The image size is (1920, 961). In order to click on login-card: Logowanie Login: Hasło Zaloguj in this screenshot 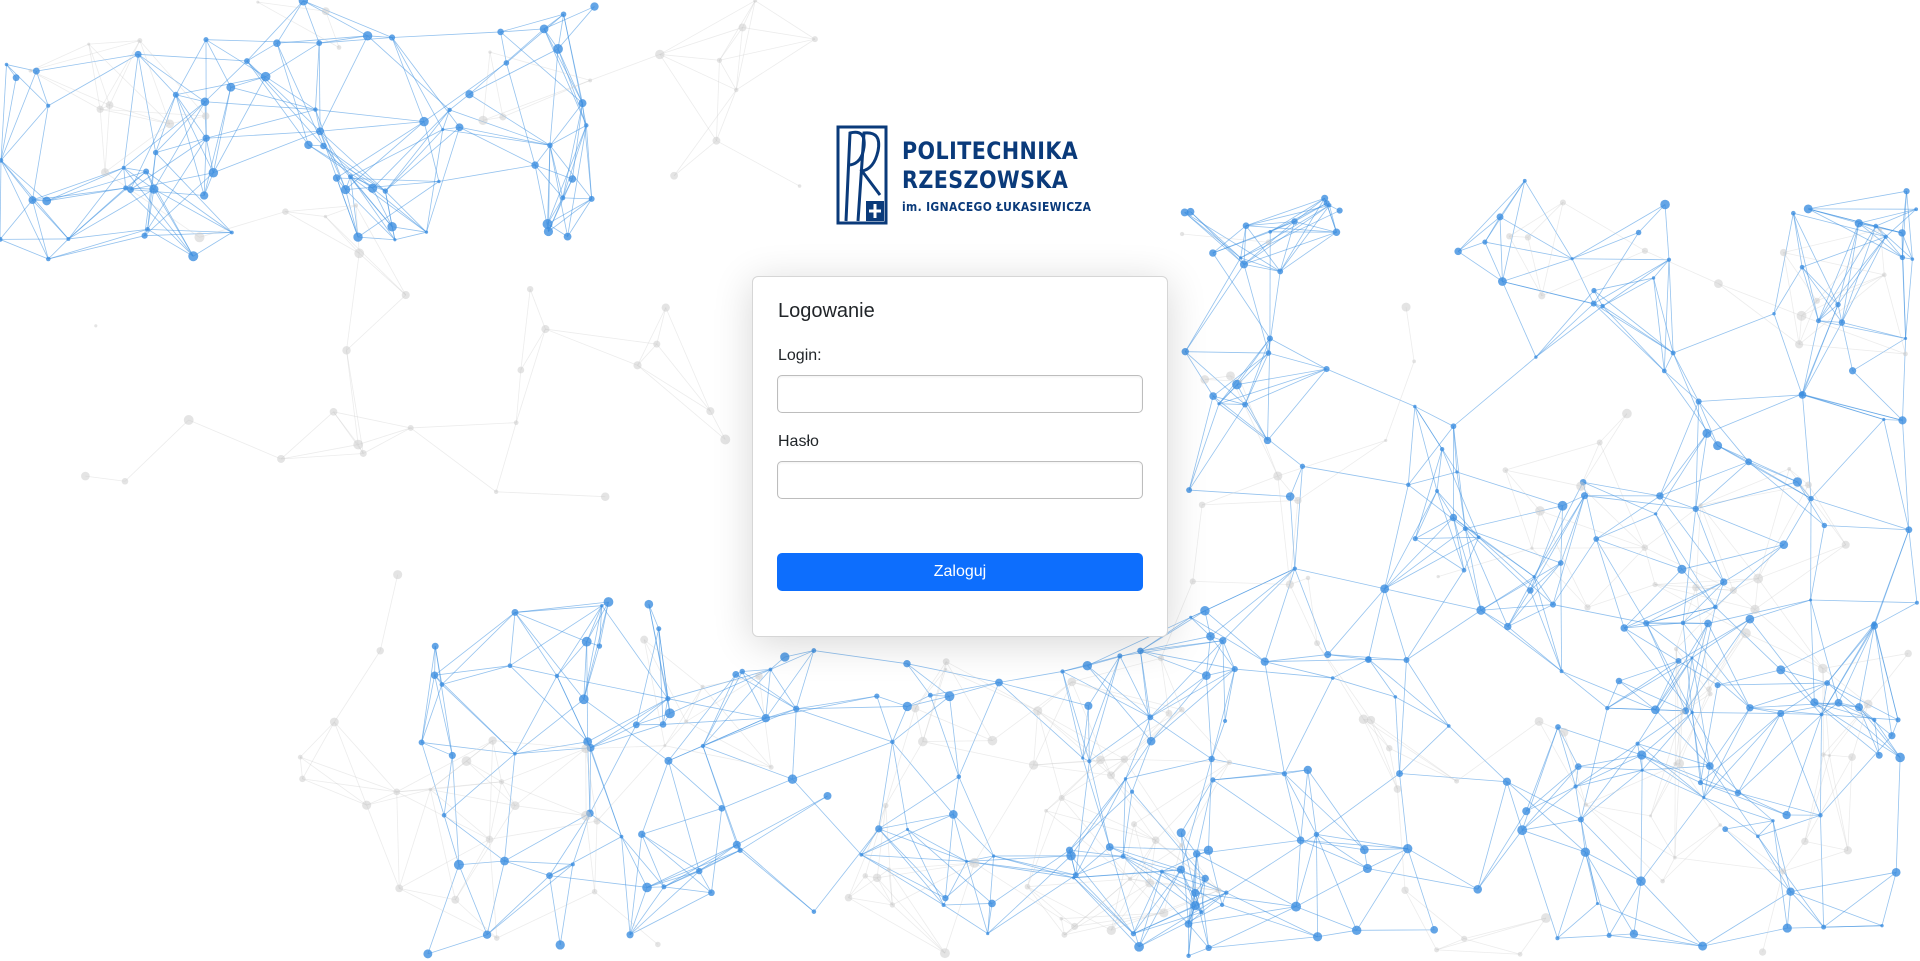, I will do `click(960, 456)`.